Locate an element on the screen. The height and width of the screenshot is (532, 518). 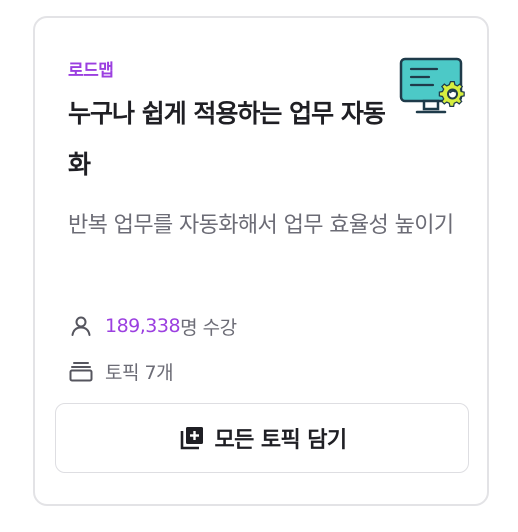
category-label: 로드맵 is located at coordinates (91, 71).